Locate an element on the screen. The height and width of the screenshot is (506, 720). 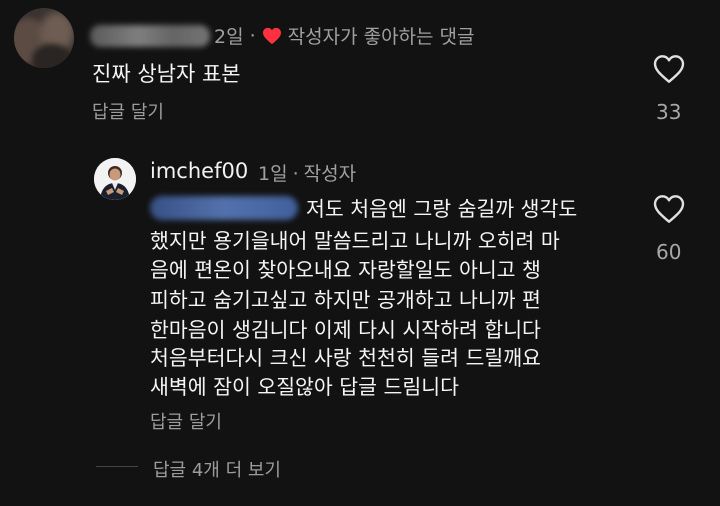
comment-meta: 2일 · 작성자가 좋아하는 댓글 is located at coordinates (344, 35).